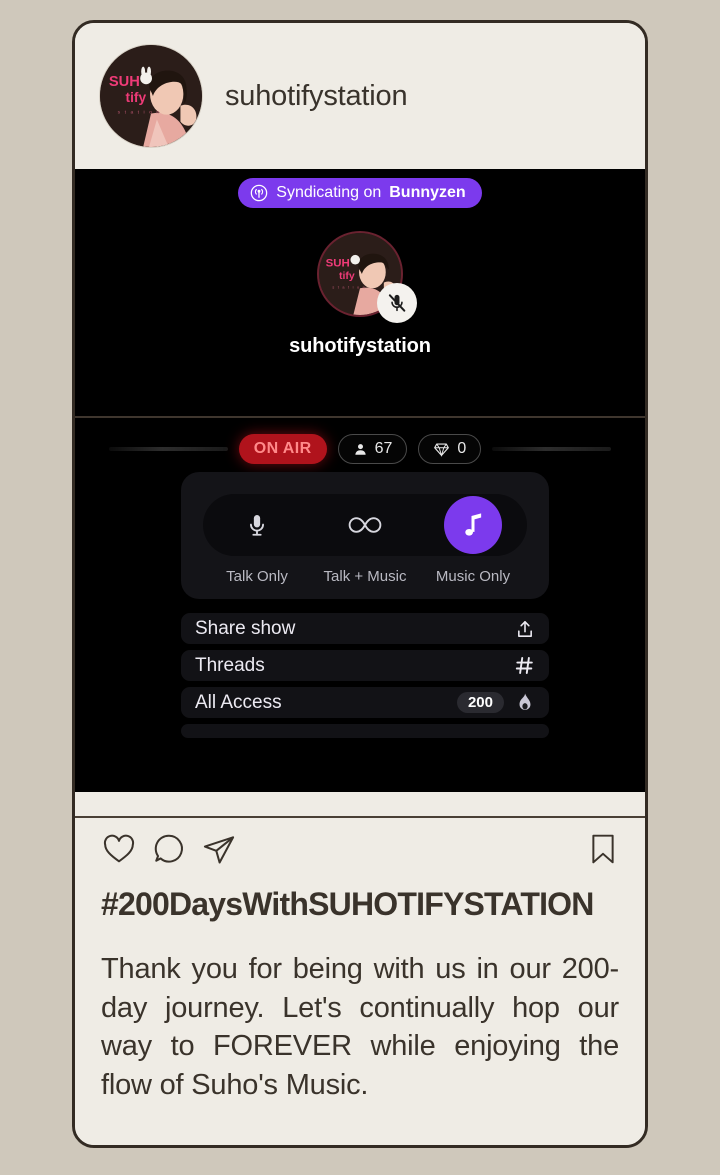 This screenshot has height=1175, width=720. Describe the element at coordinates (525, 701) in the screenshot. I see `flame-icon` at that location.